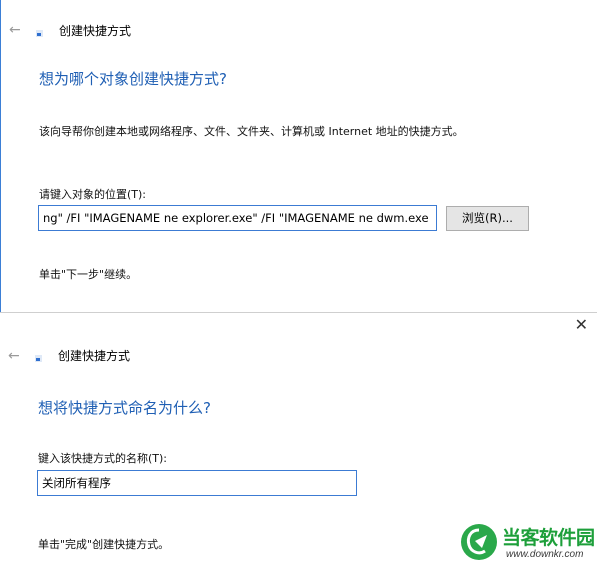 This screenshot has height=570, width=597. What do you see at coordinates (479, 542) in the screenshot?
I see `downkr-logo-icon` at bounding box center [479, 542].